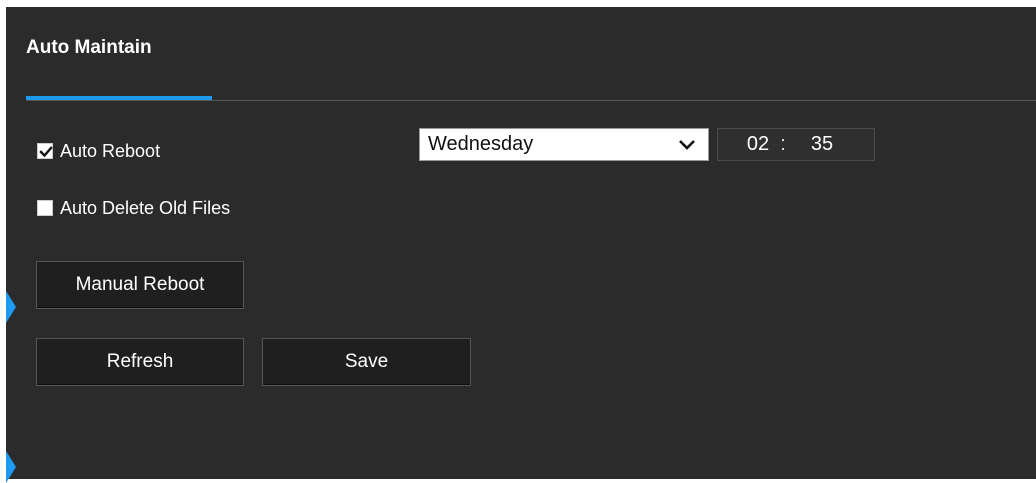 The width and height of the screenshot is (1036, 483). What do you see at coordinates (531, 100) in the screenshot?
I see `header-divider` at bounding box center [531, 100].